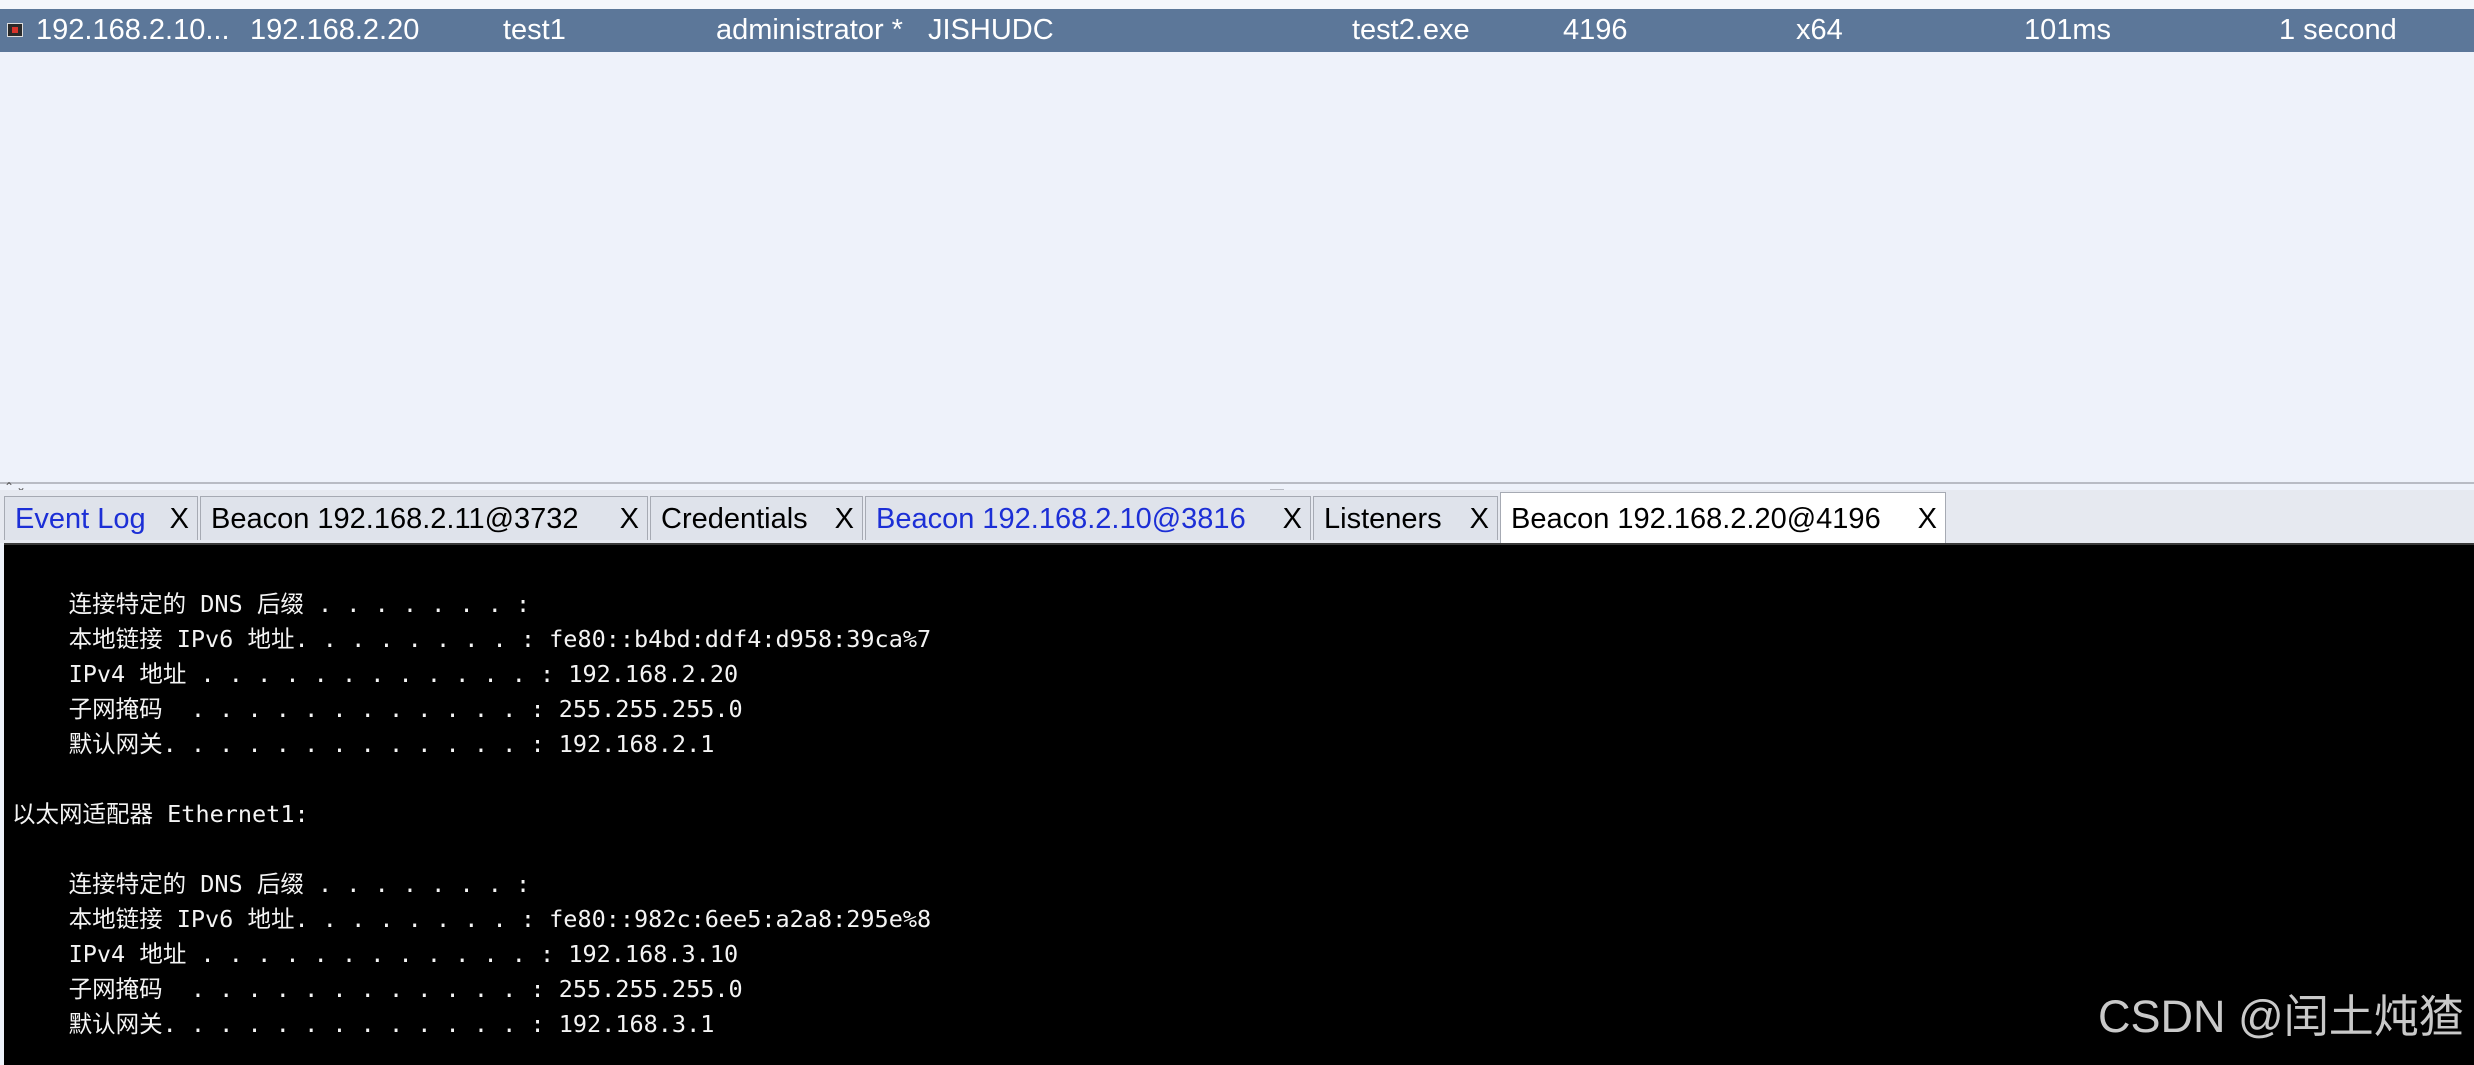 The height and width of the screenshot is (1065, 2474). I want to click on beacon-session-icon, so click(15, 30).